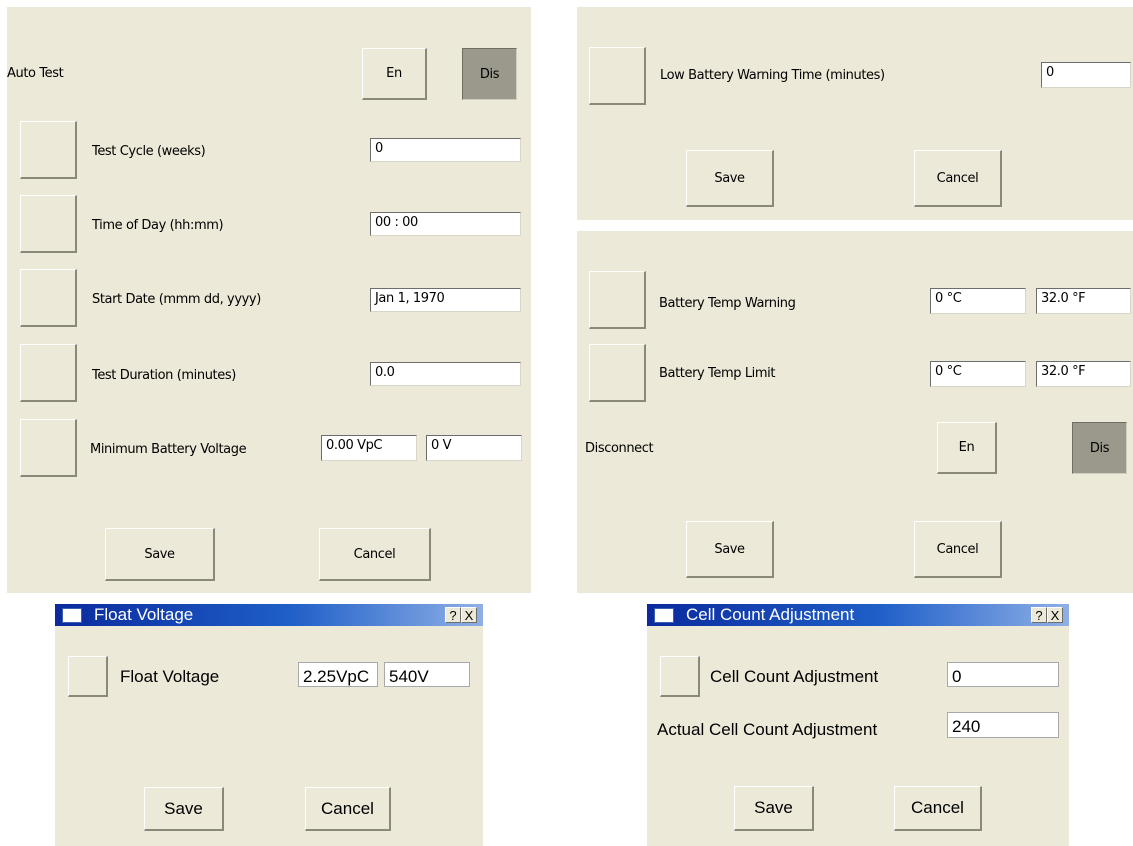 The width and height of the screenshot is (1133, 846). Describe the element at coordinates (445, 224) in the screenshot. I see `time-of-day-field: 00` at that location.